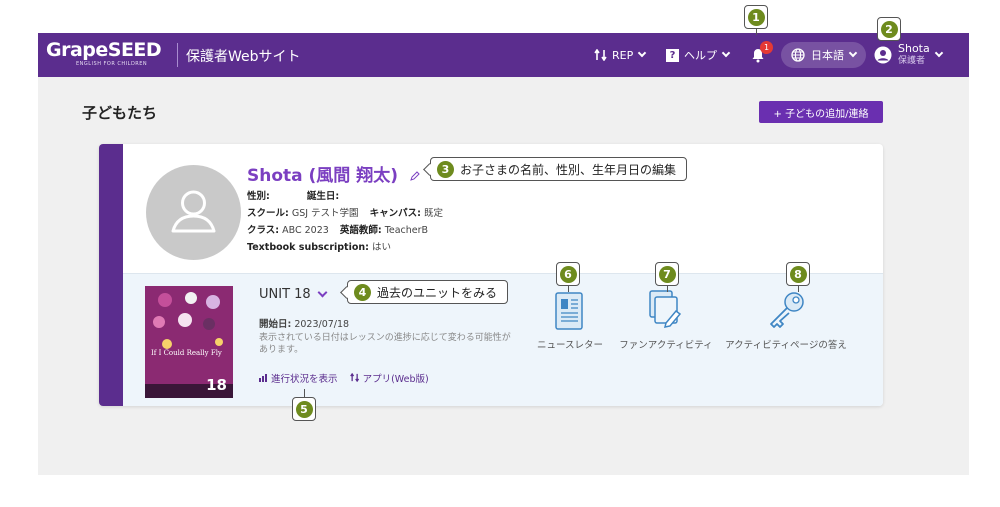 The image size is (1000, 507). I want to click on annotation-marker-1: 1, so click(756, 17).